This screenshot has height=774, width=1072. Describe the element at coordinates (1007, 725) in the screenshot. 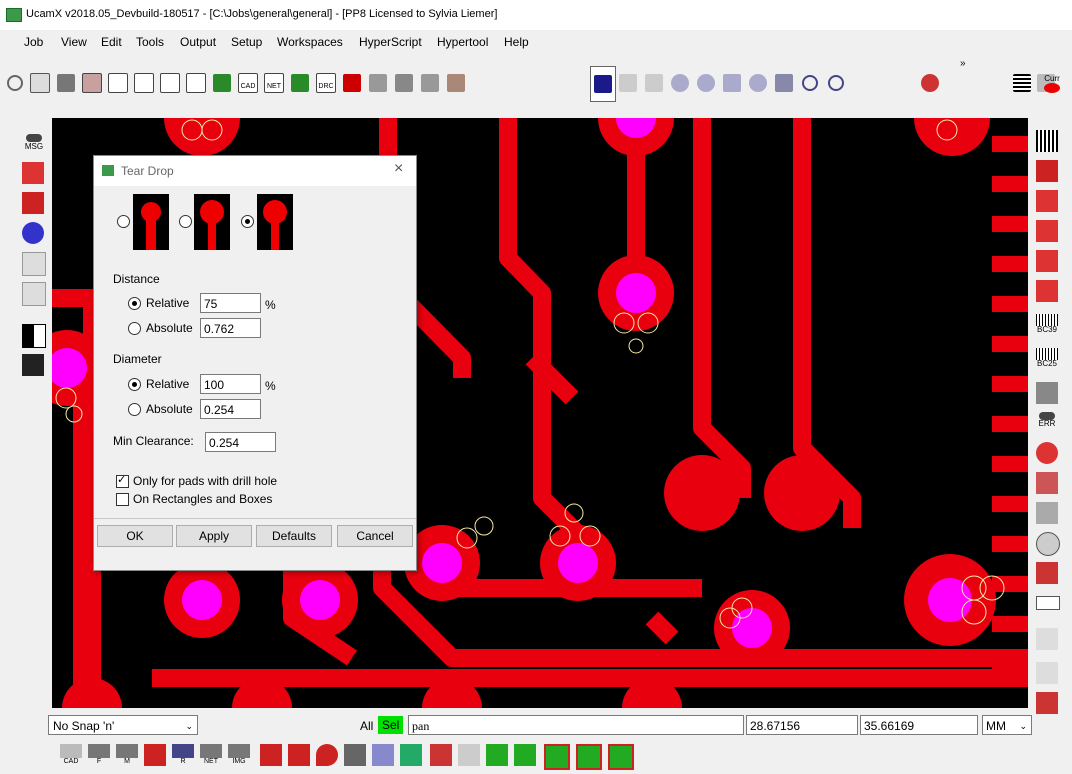

I see `units-select: MM ⌄` at that location.